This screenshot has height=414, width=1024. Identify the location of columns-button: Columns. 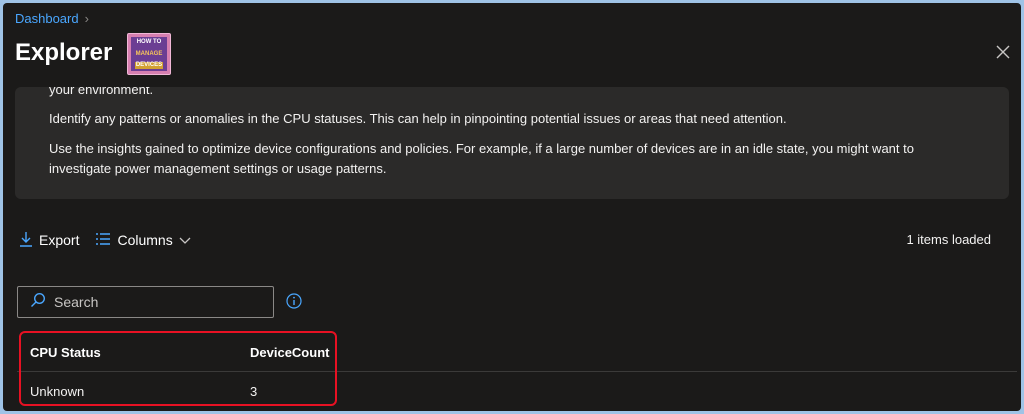
(143, 240).